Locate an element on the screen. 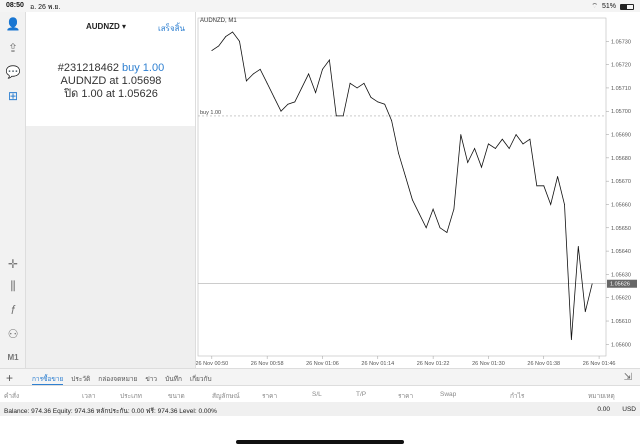  reference-line-label: buy 1.00 is located at coordinates (210, 113).